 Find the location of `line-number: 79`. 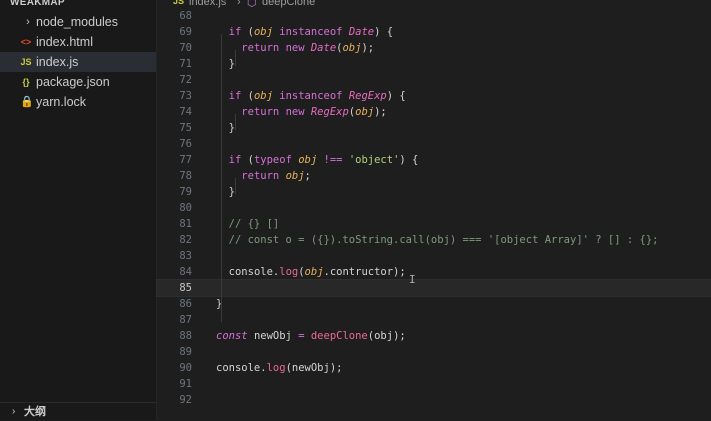

line-number: 79 is located at coordinates (185, 192).